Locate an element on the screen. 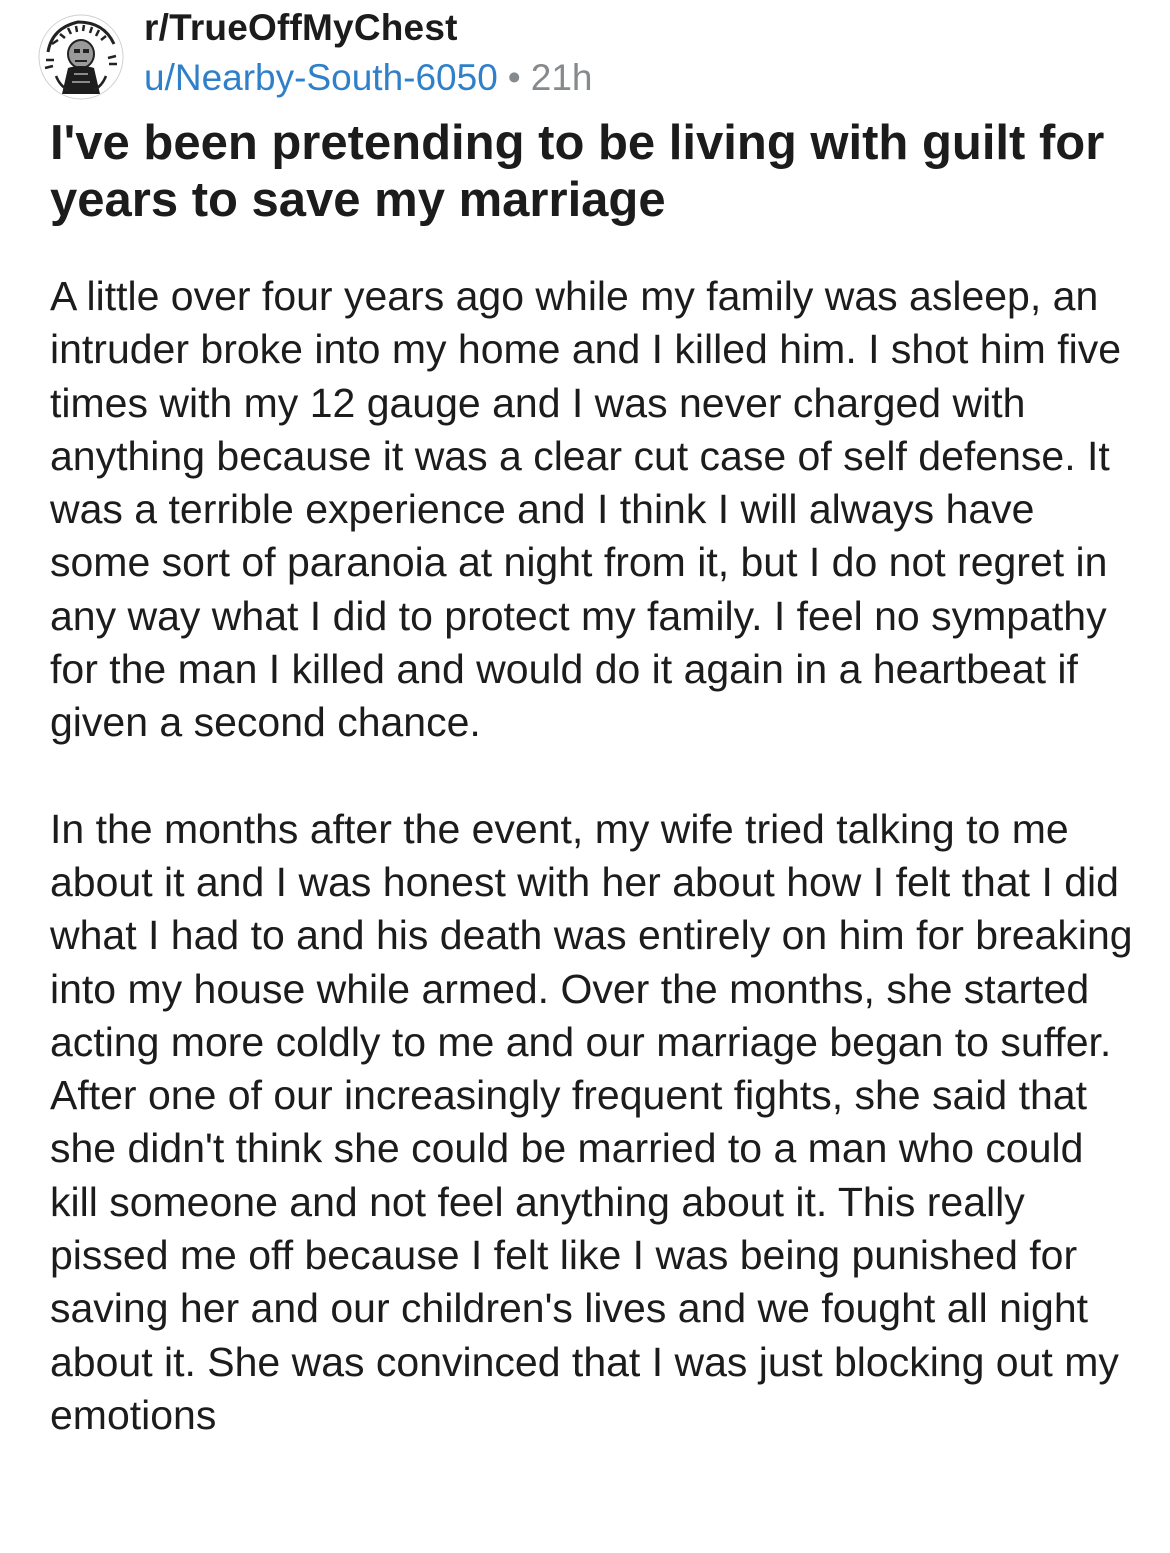 This screenshot has height=1553, width=1170. post-meta: u/Nearby-South-6050 • 21h is located at coordinates (368, 78).